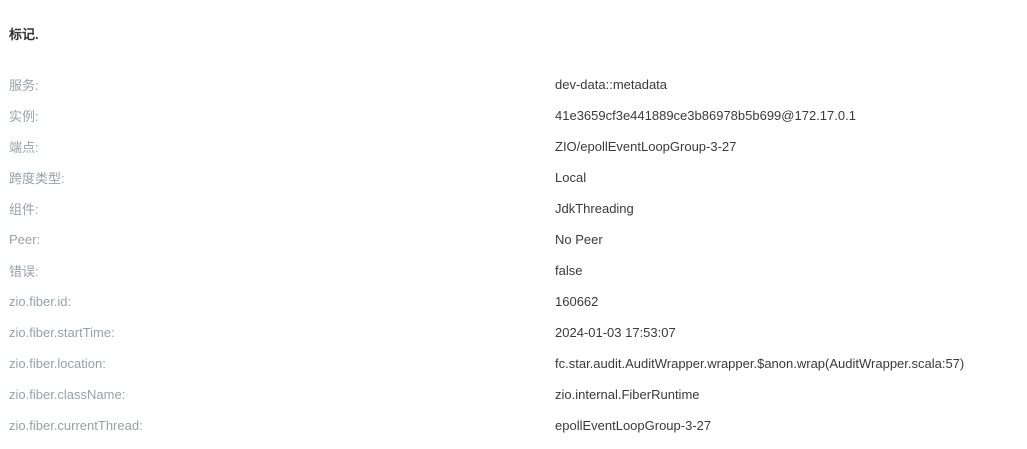 This screenshot has height=449, width=1027. What do you see at coordinates (24, 85) in the screenshot?
I see `tag-key: 服务:` at bounding box center [24, 85].